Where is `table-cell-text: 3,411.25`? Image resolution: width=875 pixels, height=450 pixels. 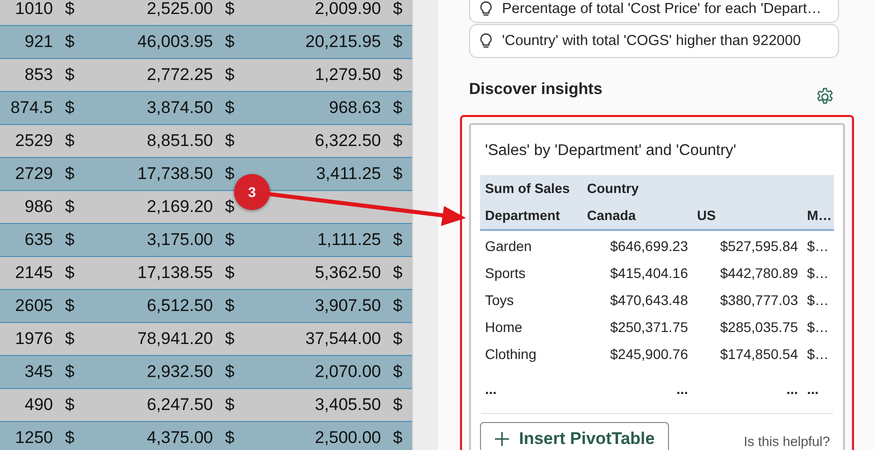 table-cell-text: 3,411.25 is located at coordinates (348, 174).